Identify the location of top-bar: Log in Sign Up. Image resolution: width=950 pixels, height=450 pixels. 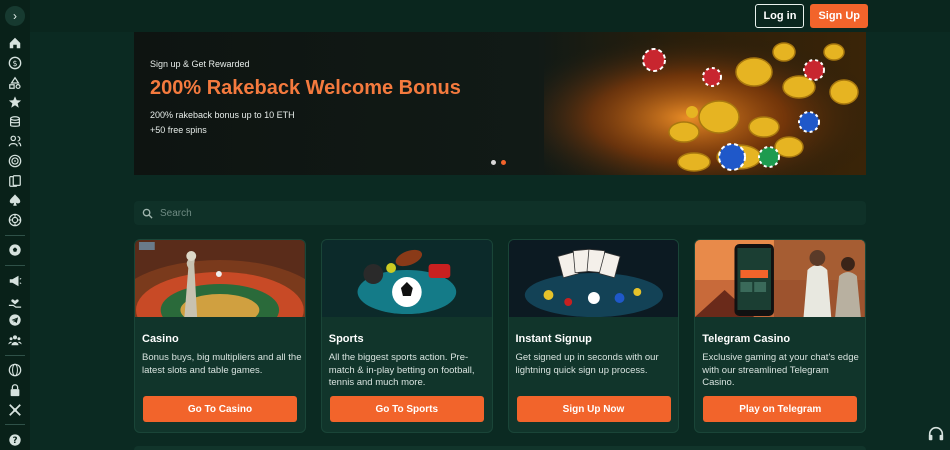
(490, 16).